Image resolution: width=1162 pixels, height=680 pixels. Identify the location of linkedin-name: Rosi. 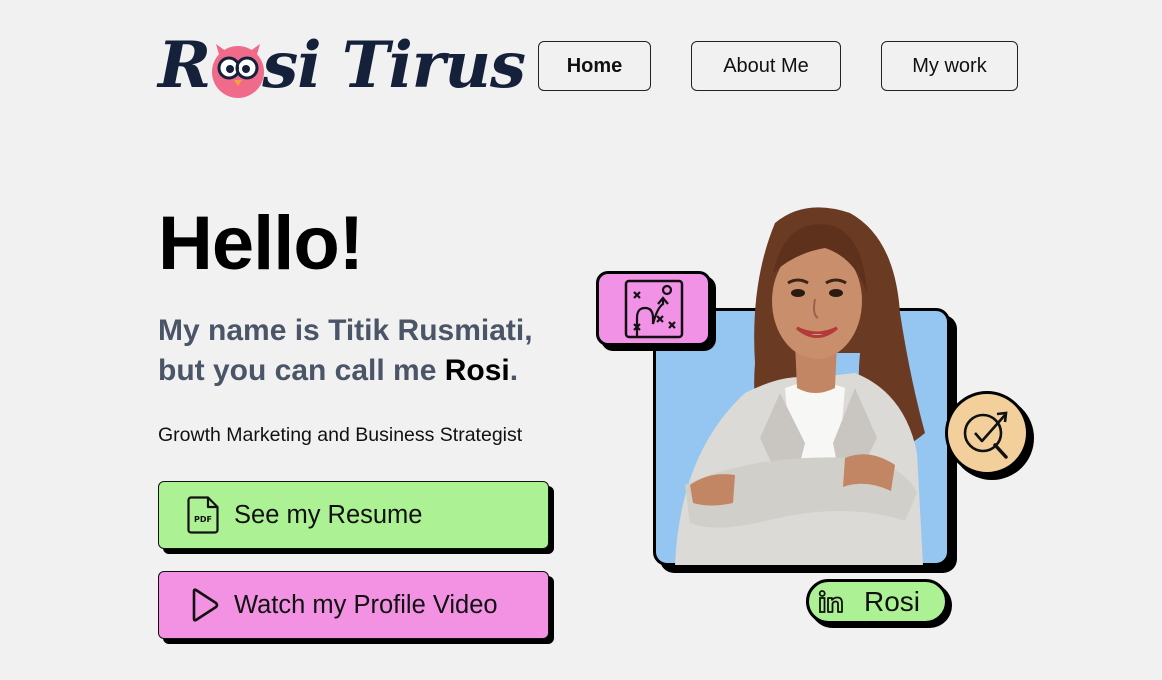
(892, 601).